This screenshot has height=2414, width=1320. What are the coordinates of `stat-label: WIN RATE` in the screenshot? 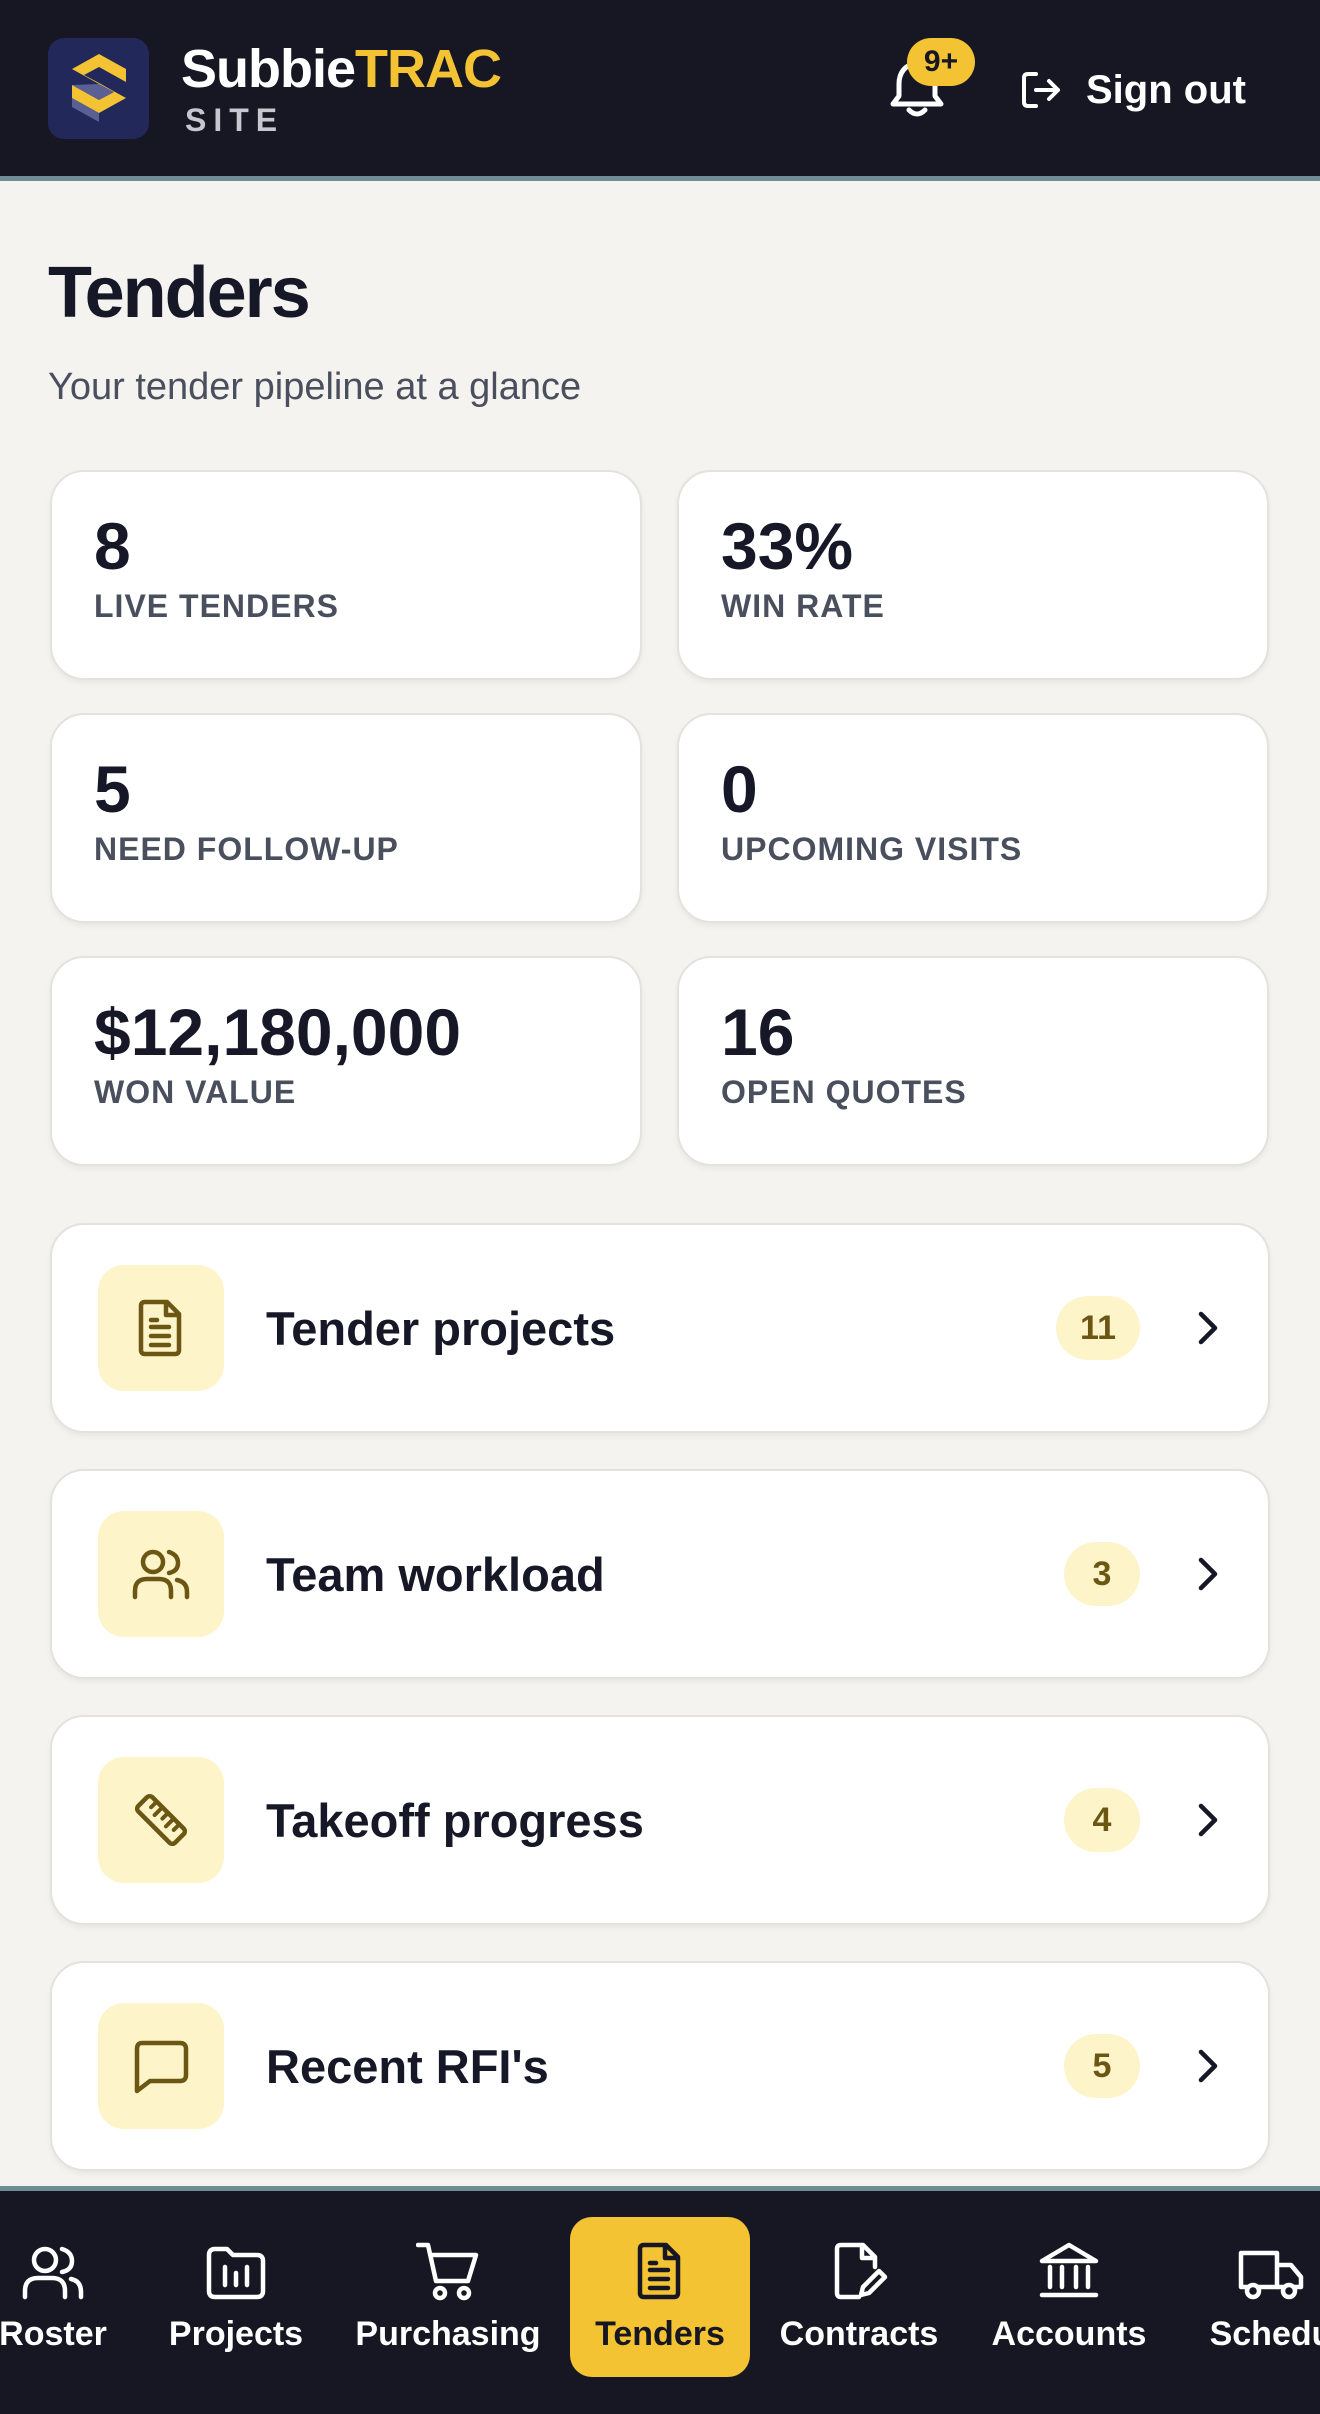 It's located at (803, 606).